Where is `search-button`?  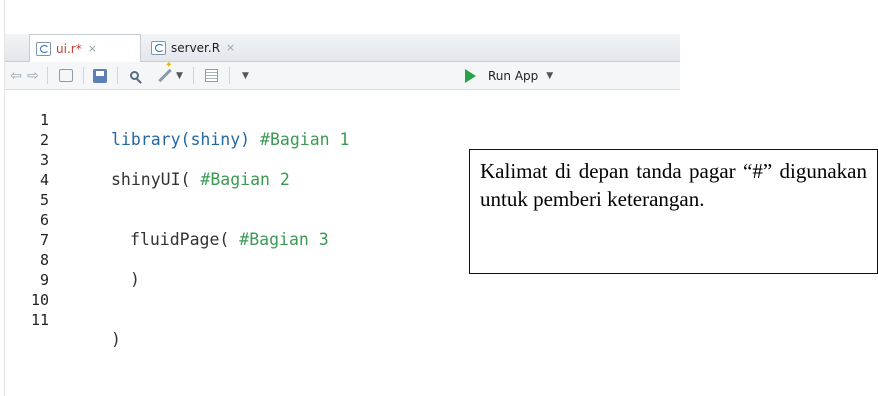 search-button is located at coordinates (134, 75).